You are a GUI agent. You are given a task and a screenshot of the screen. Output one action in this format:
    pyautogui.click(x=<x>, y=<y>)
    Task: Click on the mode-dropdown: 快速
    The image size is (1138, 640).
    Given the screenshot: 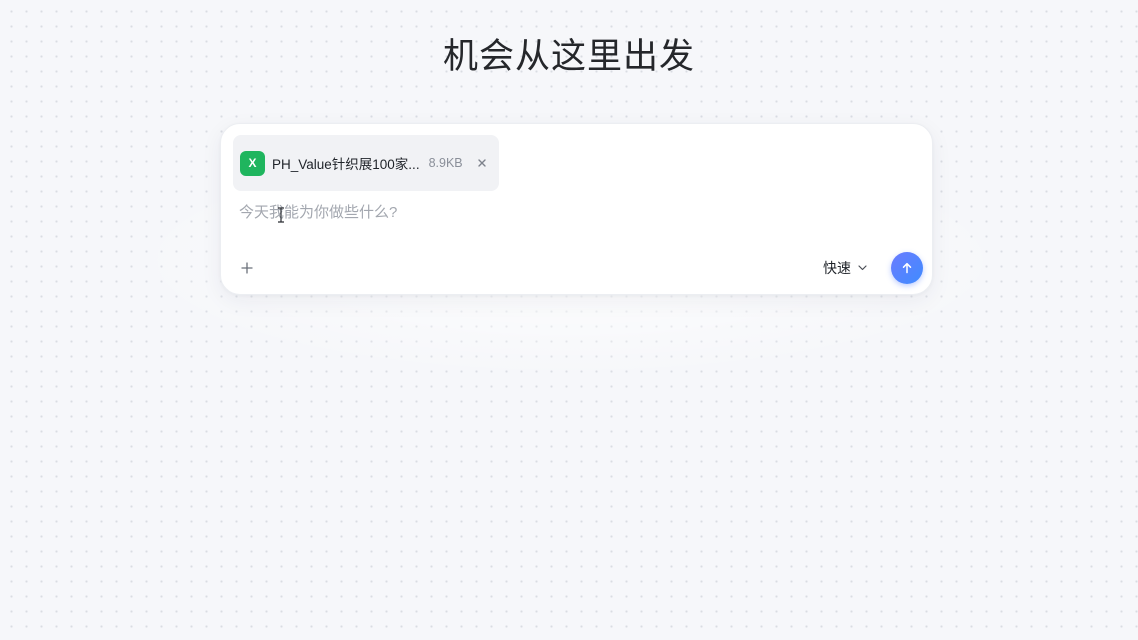 What is the action you would take?
    pyautogui.click(x=845, y=268)
    